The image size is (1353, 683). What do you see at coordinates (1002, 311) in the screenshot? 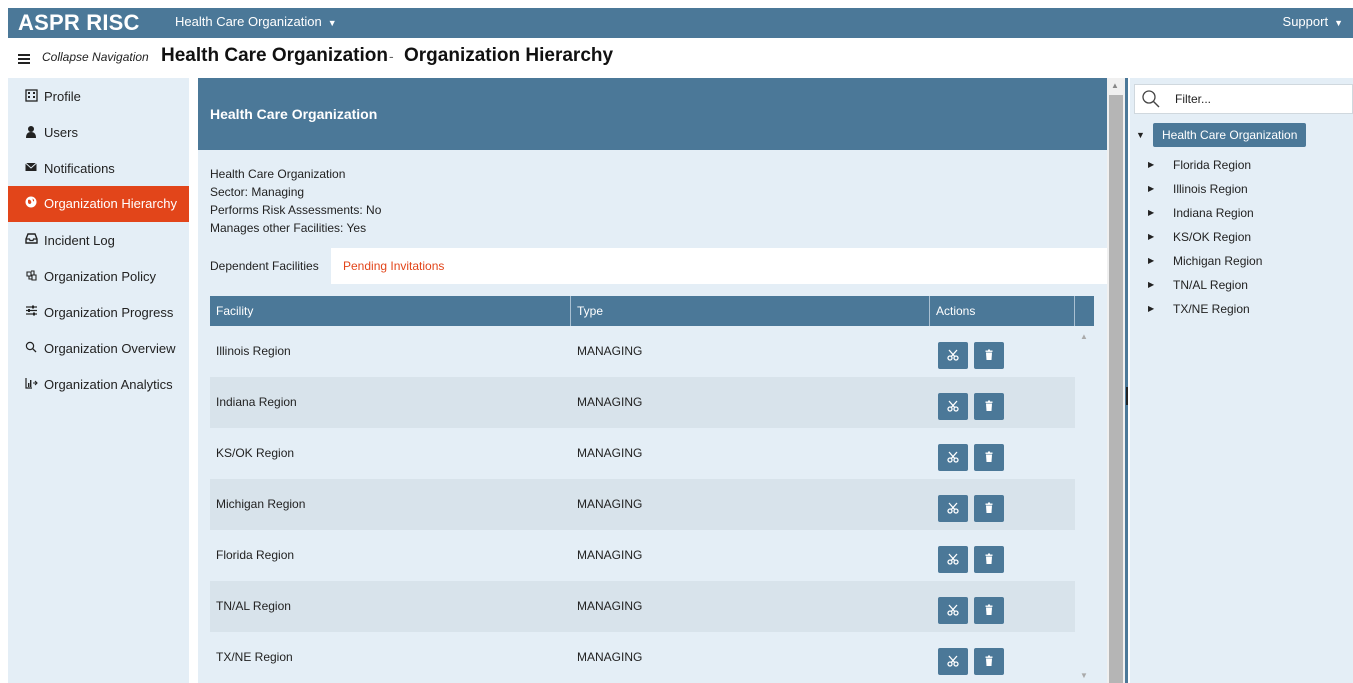
I see `column-header-actions: Actions` at bounding box center [1002, 311].